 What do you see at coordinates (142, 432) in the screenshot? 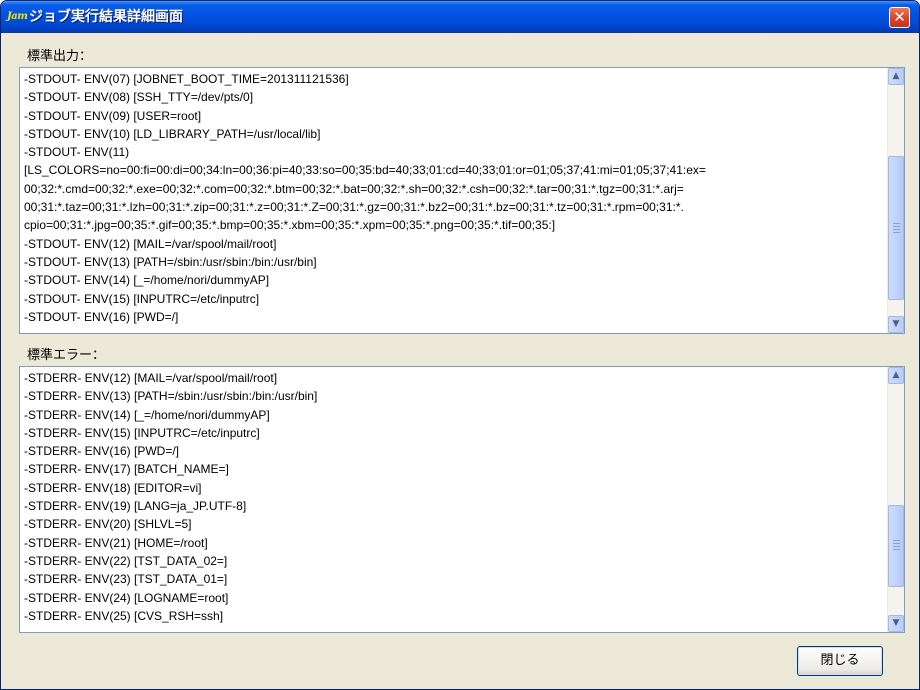
I see `stderr-line: -STDERR- ENV(15) [INPUTRC=/etc/inputrc]` at bounding box center [142, 432].